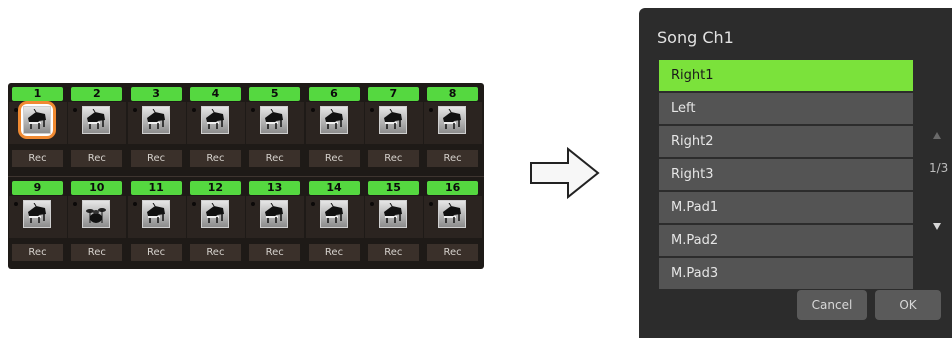 This screenshot has width=952, height=338. What do you see at coordinates (215, 188) in the screenshot?
I see `channel-number: 12` at bounding box center [215, 188].